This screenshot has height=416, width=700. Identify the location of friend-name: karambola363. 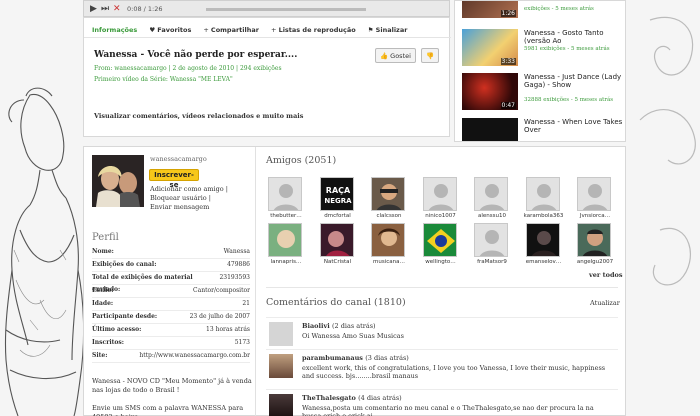
(544, 216).